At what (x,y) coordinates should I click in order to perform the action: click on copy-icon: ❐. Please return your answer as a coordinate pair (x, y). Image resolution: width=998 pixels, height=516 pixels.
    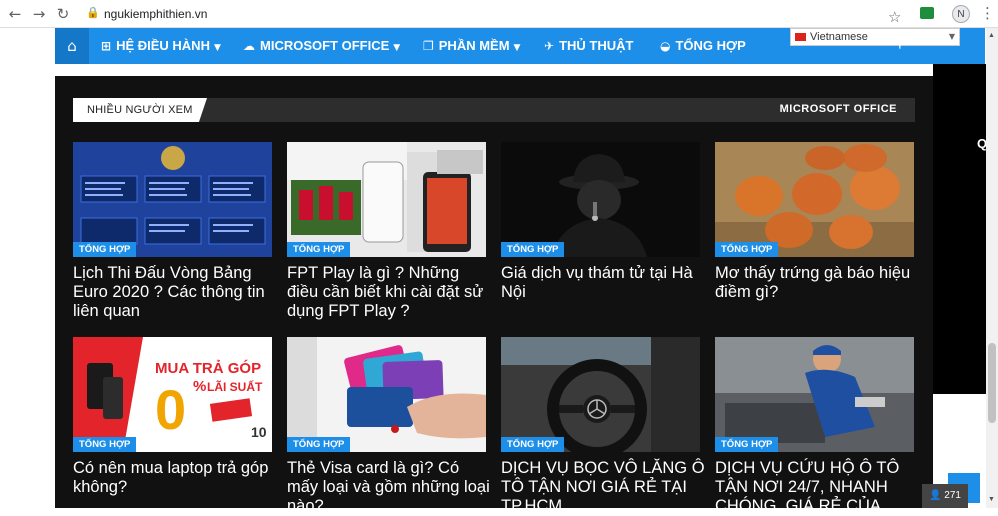
    Looking at the image, I should click on (428, 46).